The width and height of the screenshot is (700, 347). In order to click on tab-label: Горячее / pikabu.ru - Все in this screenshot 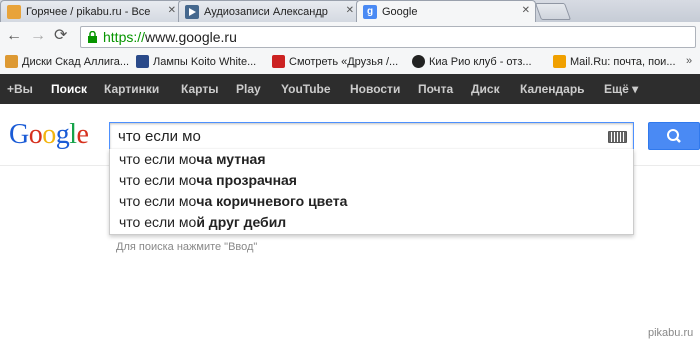, I will do `click(88, 11)`.